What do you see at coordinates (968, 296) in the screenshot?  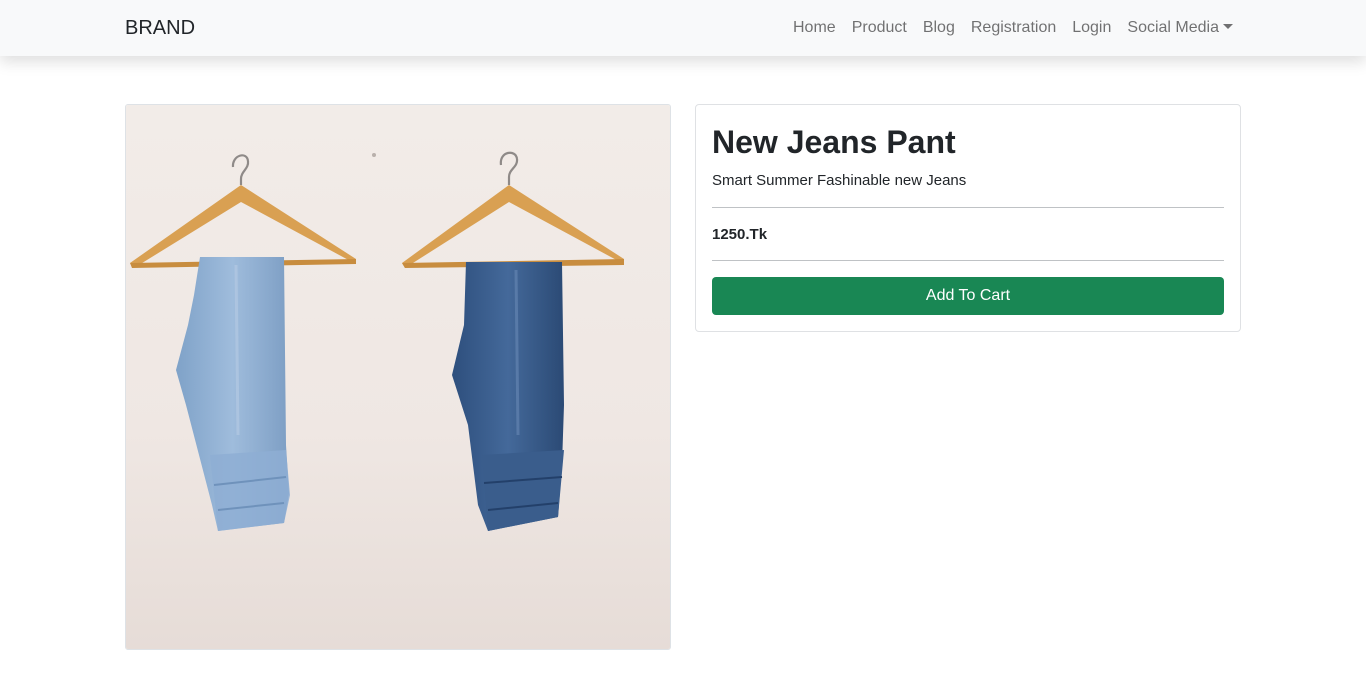 I see `add-to-cart-button: Add To Cart` at bounding box center [968, 296].